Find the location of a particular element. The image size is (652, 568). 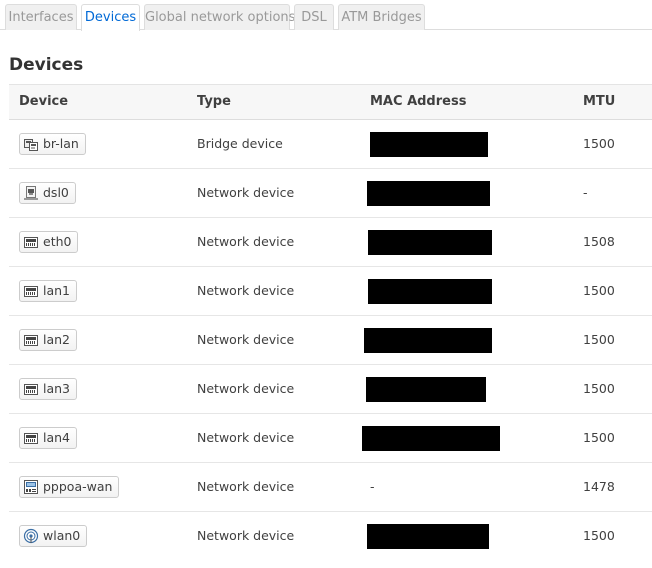

device-label: br-lan is located at coordinates (61, 143).